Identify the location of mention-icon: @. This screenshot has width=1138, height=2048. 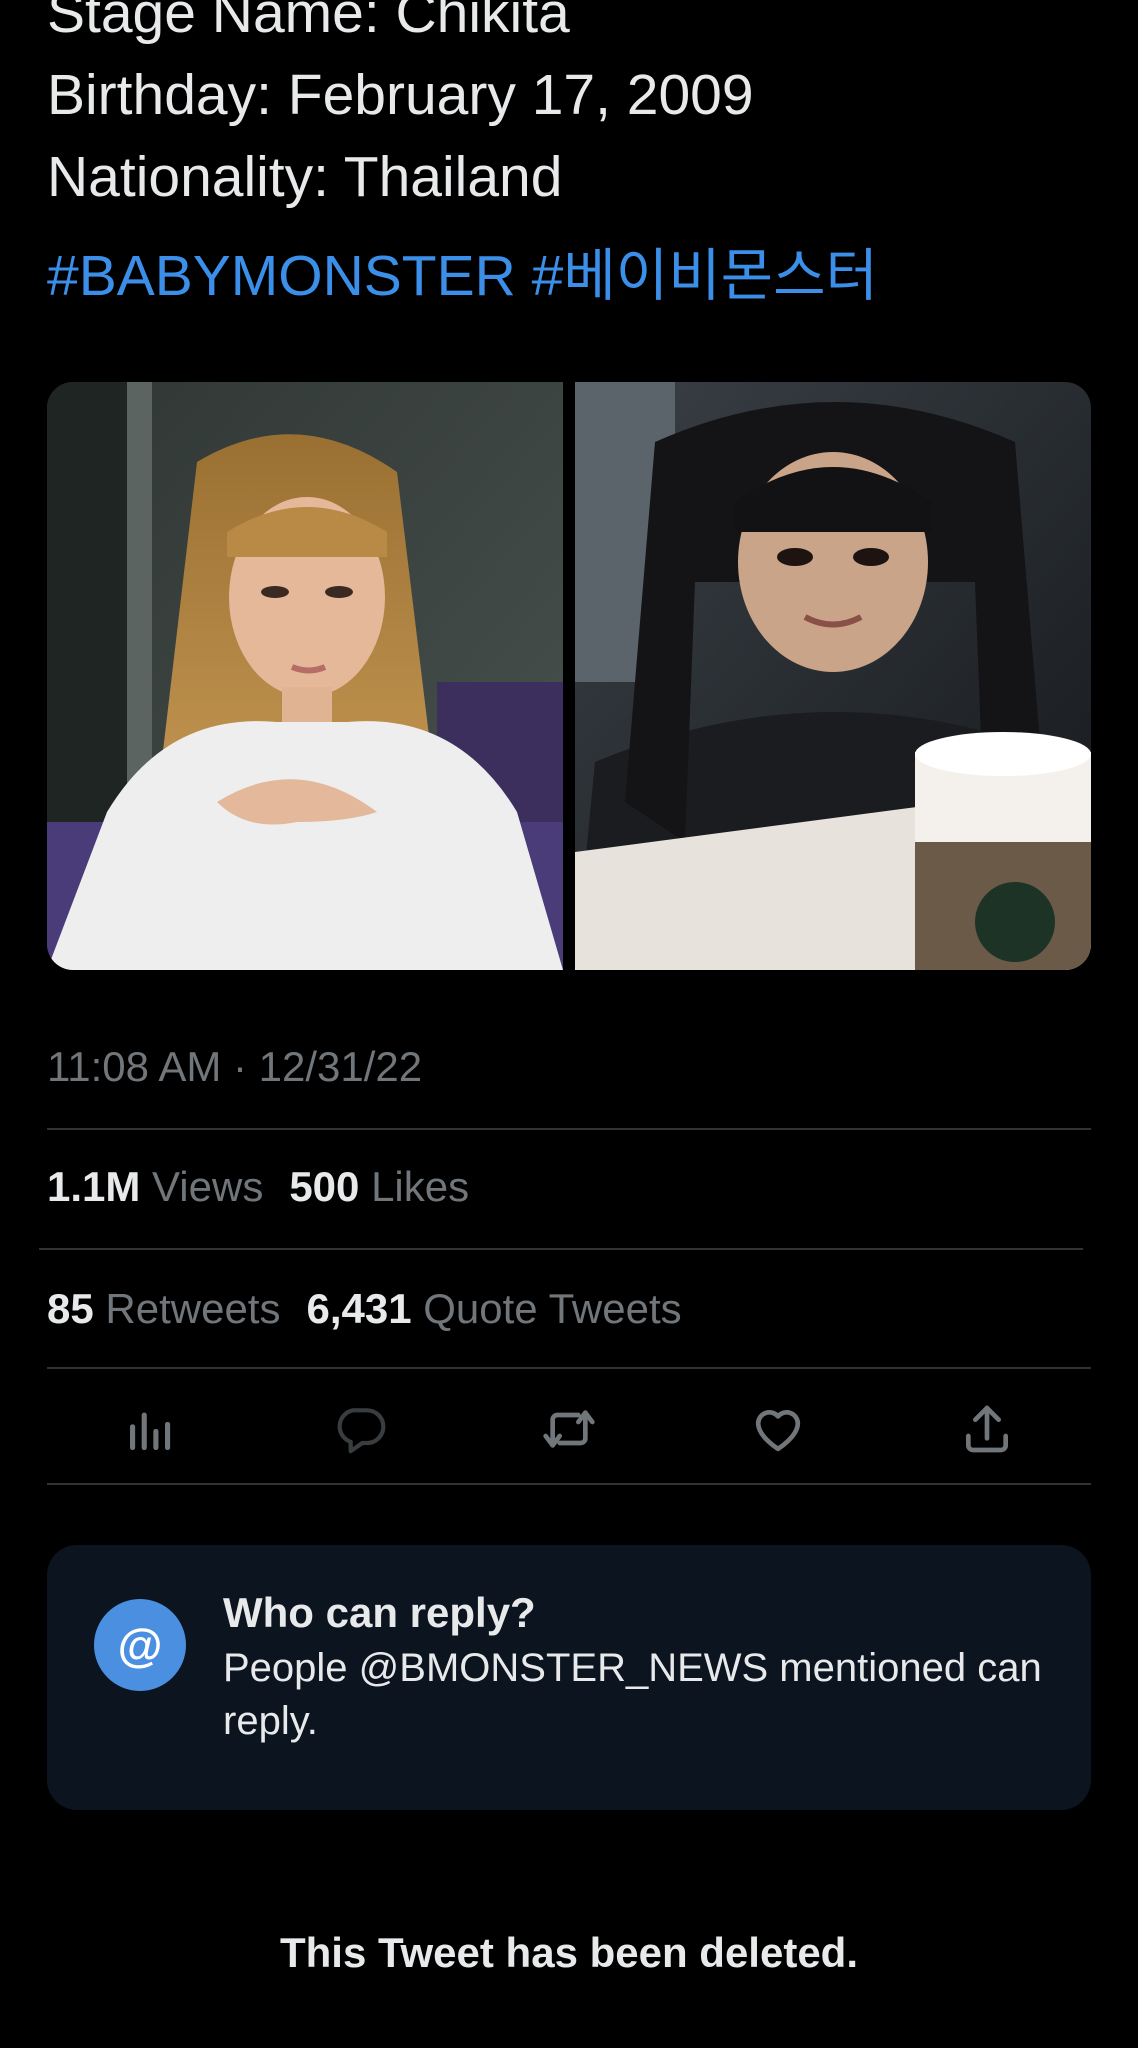
(140, 1645).